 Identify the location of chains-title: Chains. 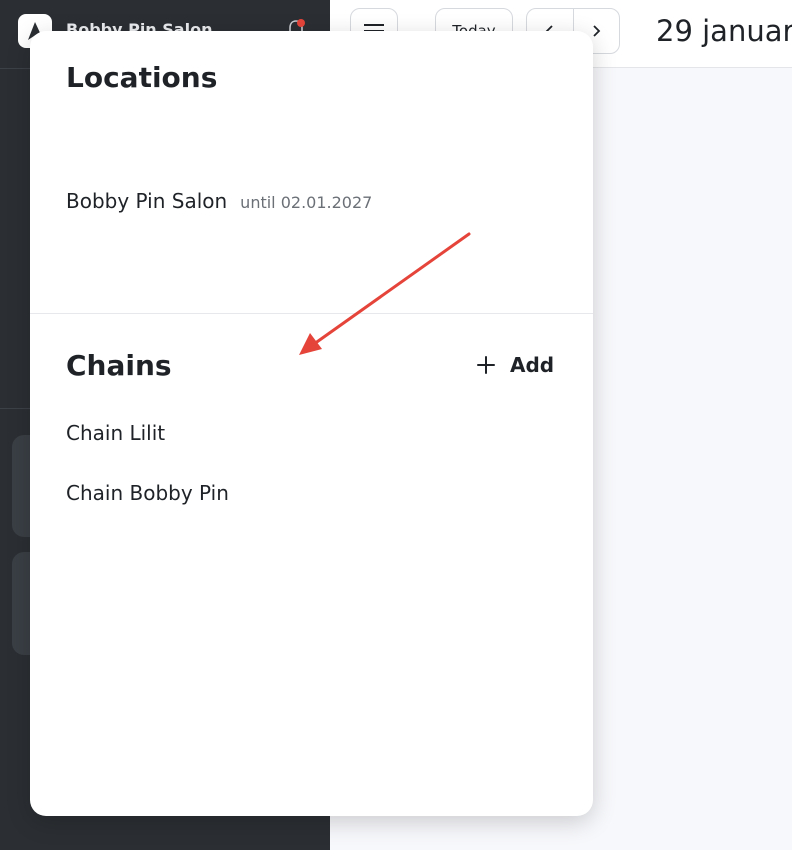
(119, 365).